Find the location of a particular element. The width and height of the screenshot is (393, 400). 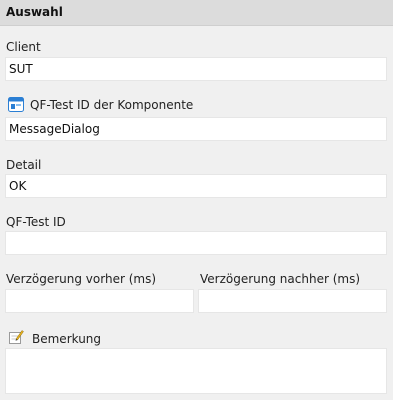

panel-header: Auswahl is located at coordinates (196, 13).